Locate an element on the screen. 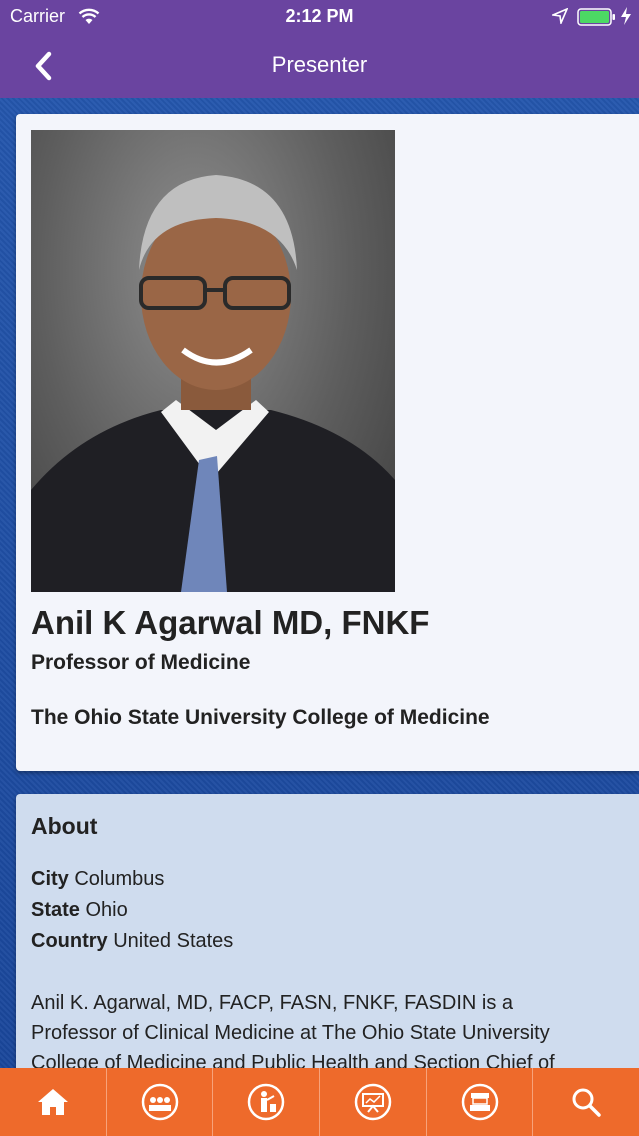  state-label: State is located at coordinates (55, 910).